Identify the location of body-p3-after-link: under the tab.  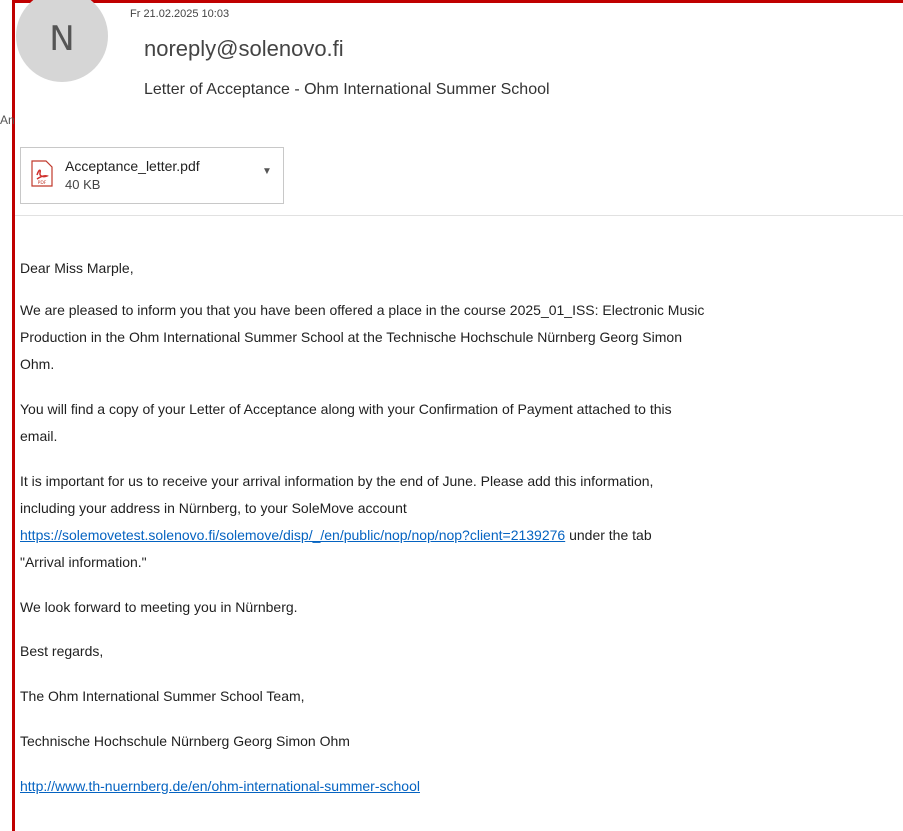
(608, 535).